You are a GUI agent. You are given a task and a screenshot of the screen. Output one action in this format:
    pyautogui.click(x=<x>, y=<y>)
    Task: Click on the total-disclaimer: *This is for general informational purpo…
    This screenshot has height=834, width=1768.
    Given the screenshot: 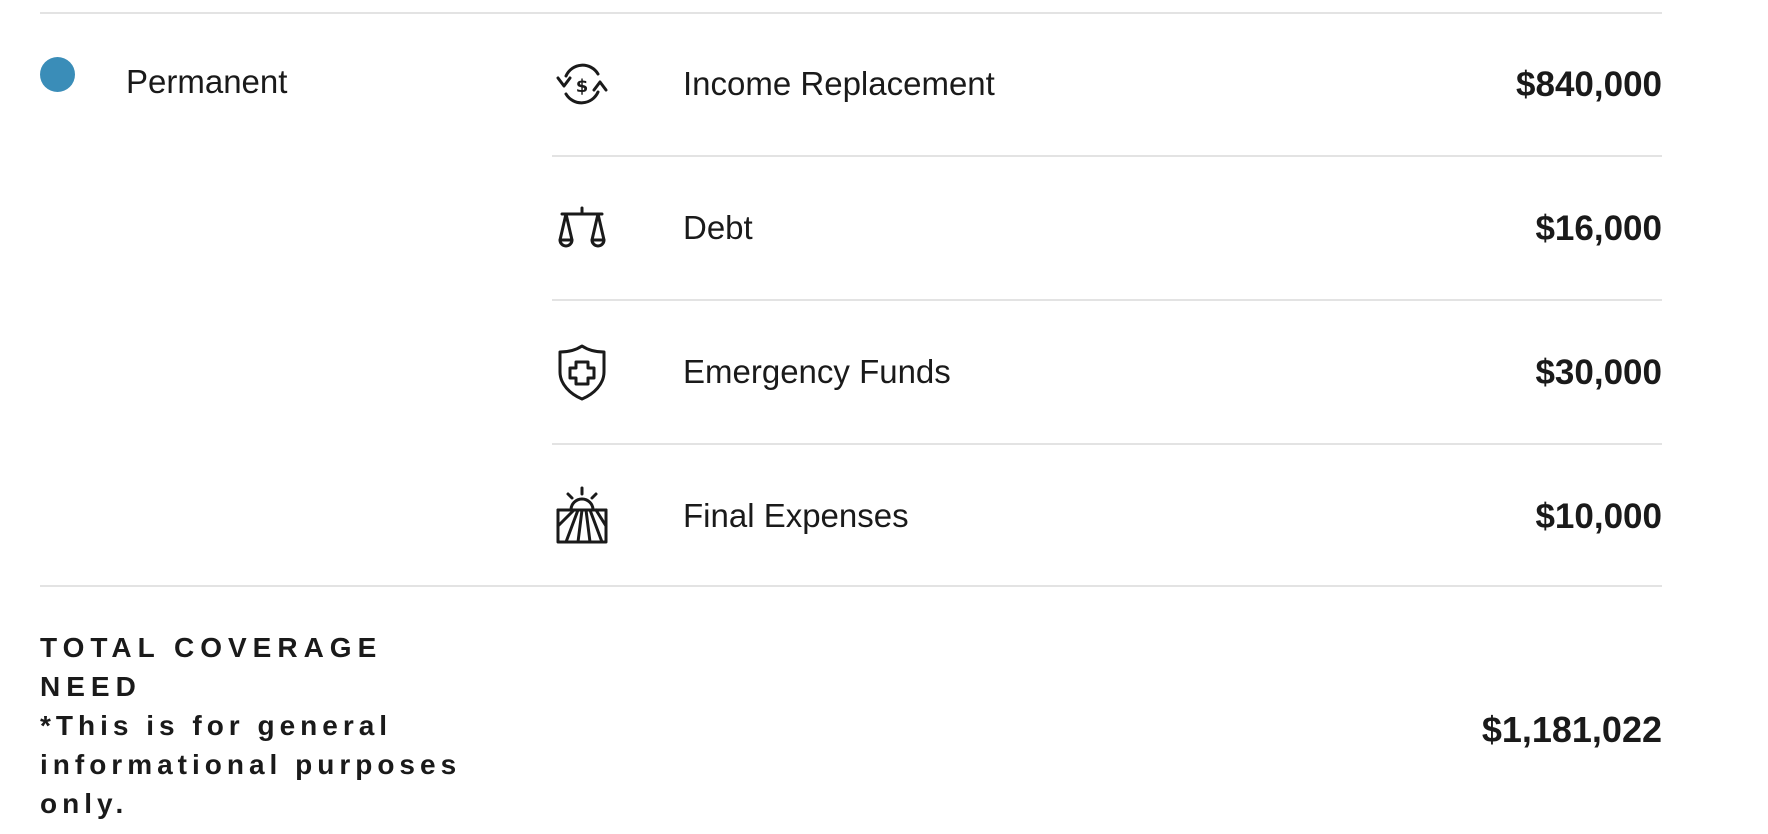 What is the action you would take?
    pyautogui.click(x=251, y=764)
    